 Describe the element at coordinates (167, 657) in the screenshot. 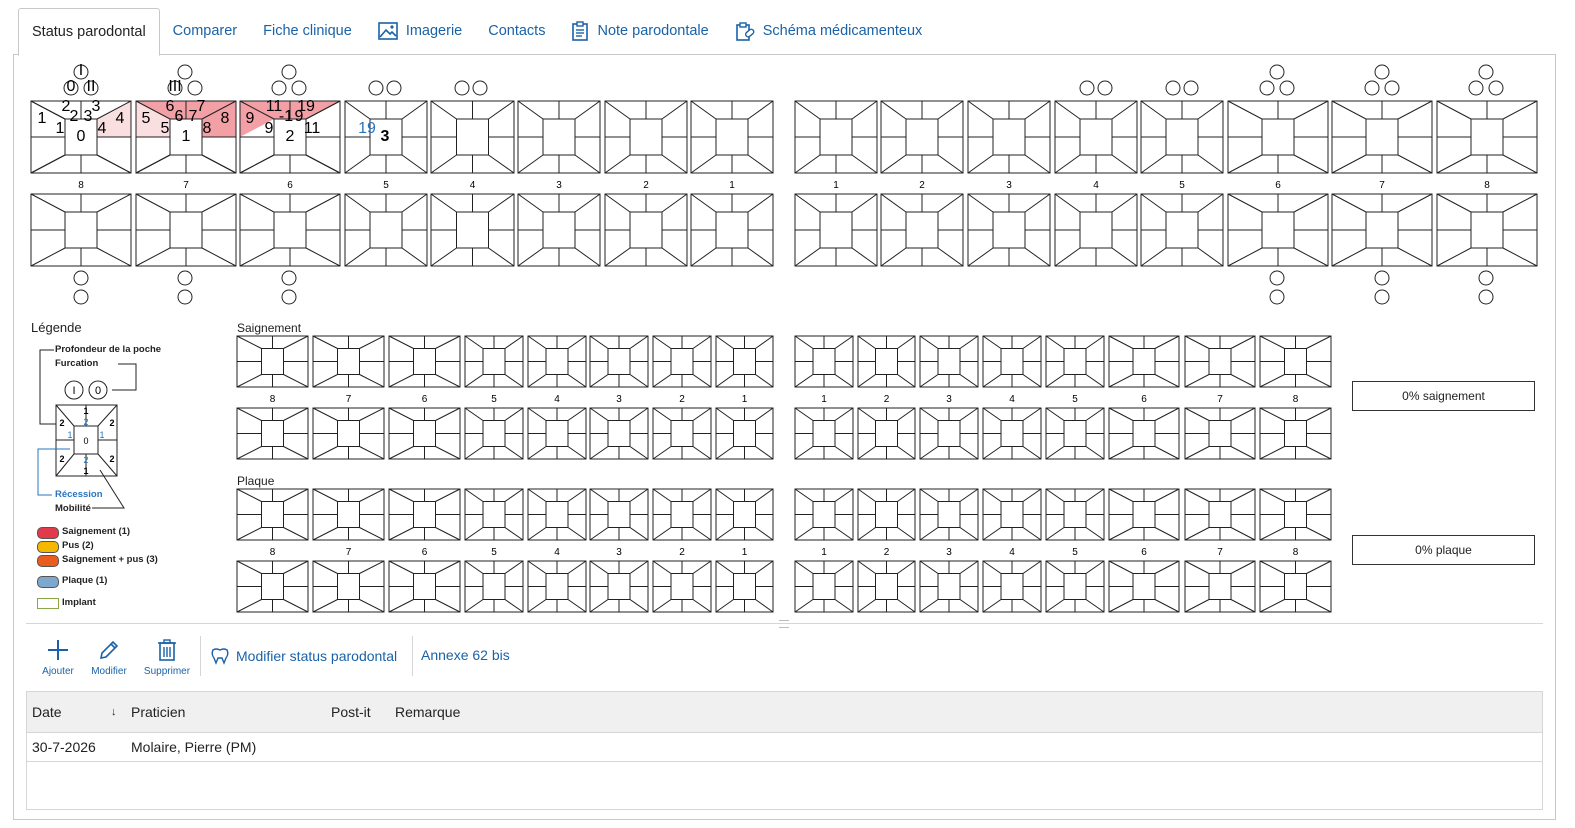

I see `delete-button: Supprimer` at that location.